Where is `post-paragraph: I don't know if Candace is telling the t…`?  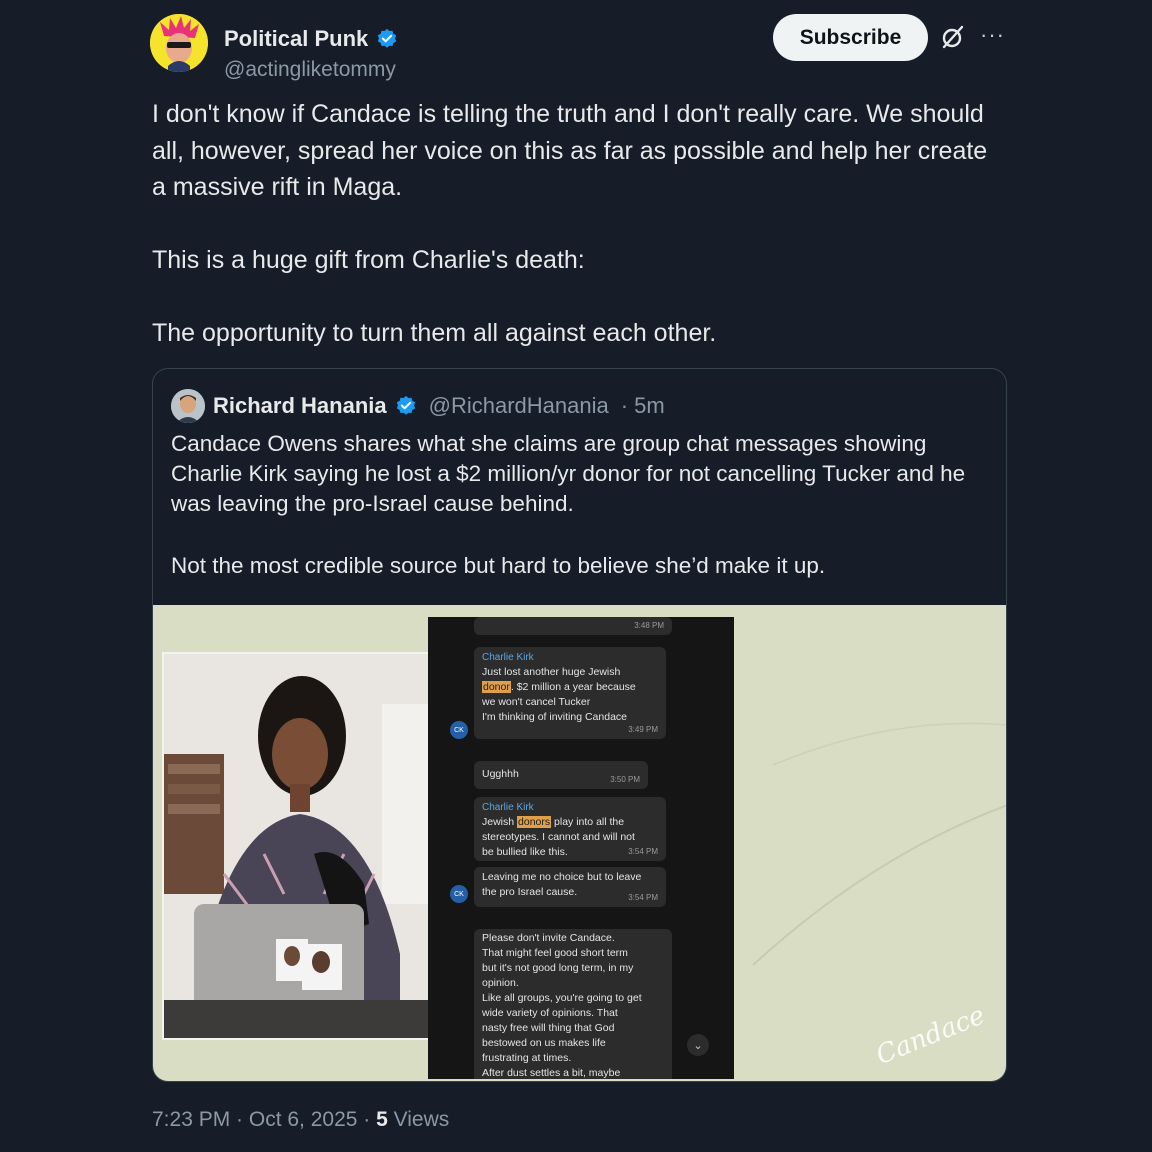
post-paragraph: I don't know if Candace is telling the t… is located at coordinates (570, 150).